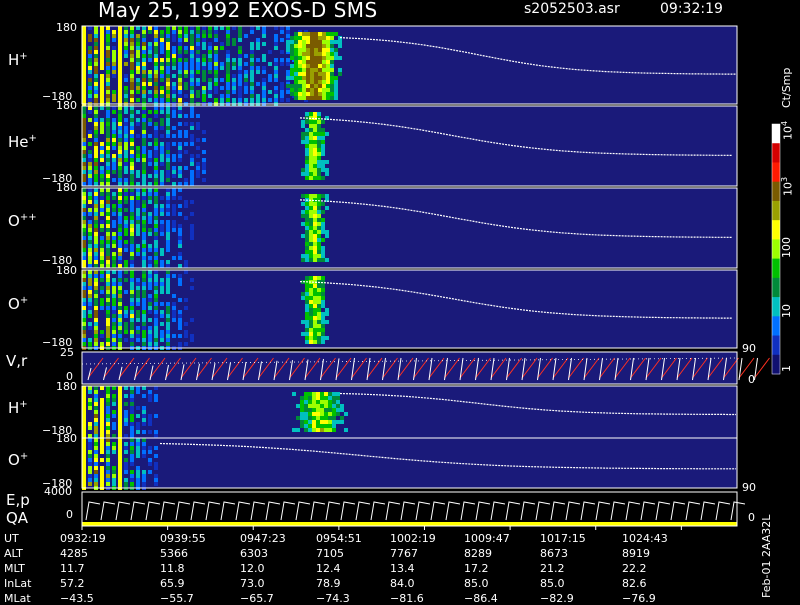 The width and height of the screenshot is (800, 605). What do you see at coordinates (634, 583) in the screenshot?
I see `footer-cell: 82.6` at bounding box center [634, 583].